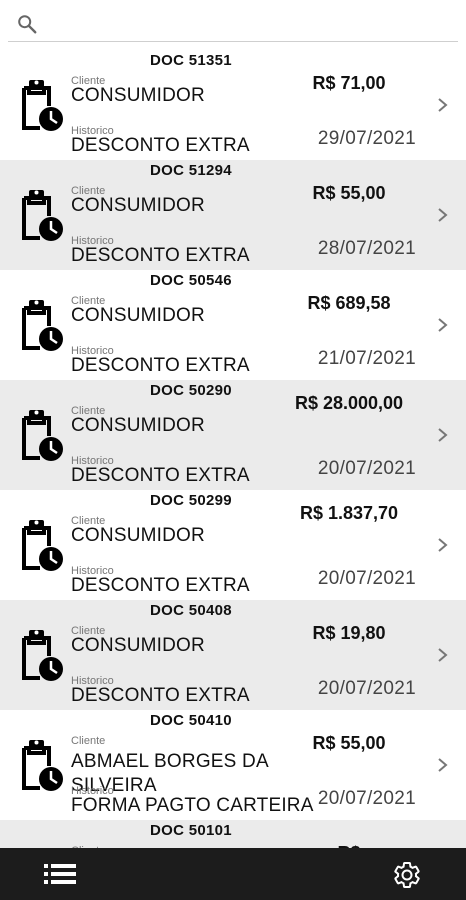 The height and width of the screenshot is (900, 466). What do you see at coordinates (60, 874) in the screenshot?
I see `list-menu-icon` at bounding box center [60, 874].